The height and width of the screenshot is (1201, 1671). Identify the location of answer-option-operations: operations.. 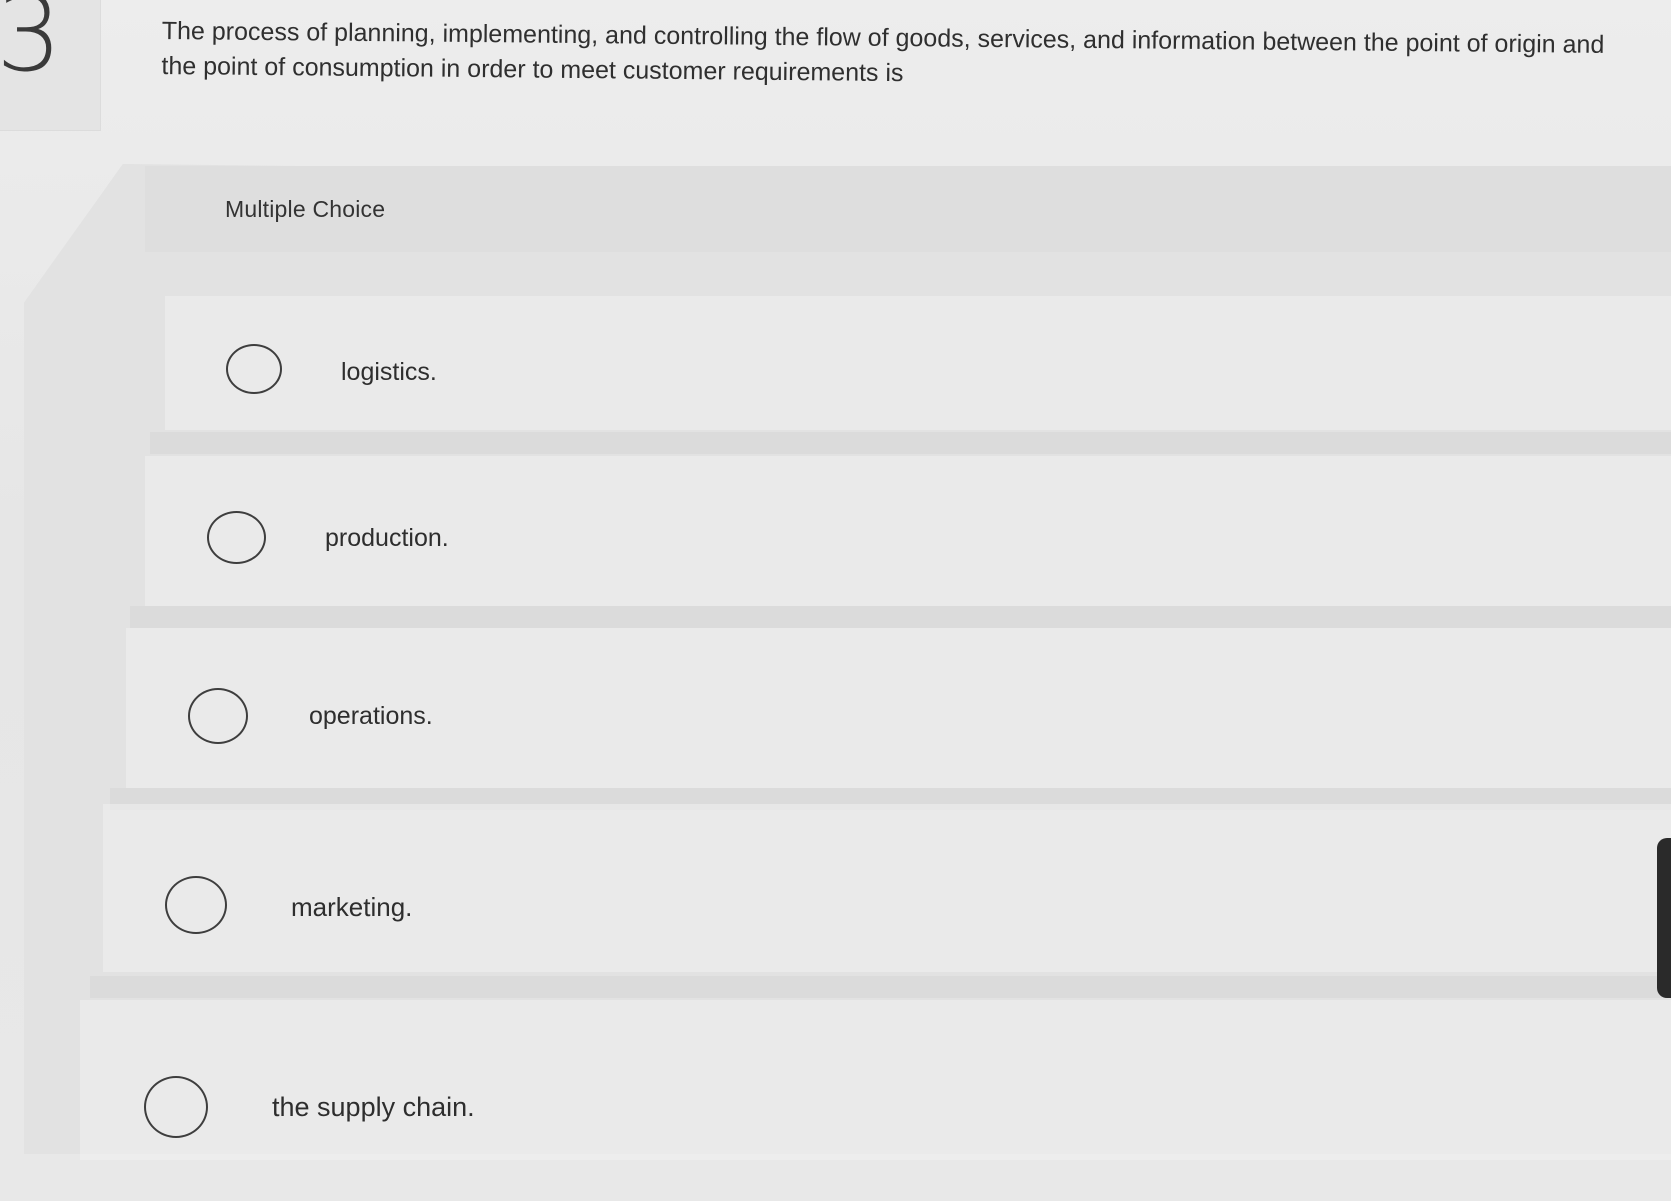
(898, 708).